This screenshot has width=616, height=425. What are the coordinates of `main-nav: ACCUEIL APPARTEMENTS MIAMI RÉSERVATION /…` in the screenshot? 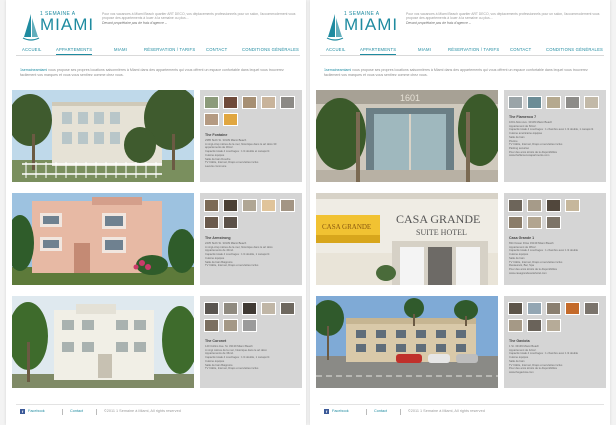 It's located at (462, 51).